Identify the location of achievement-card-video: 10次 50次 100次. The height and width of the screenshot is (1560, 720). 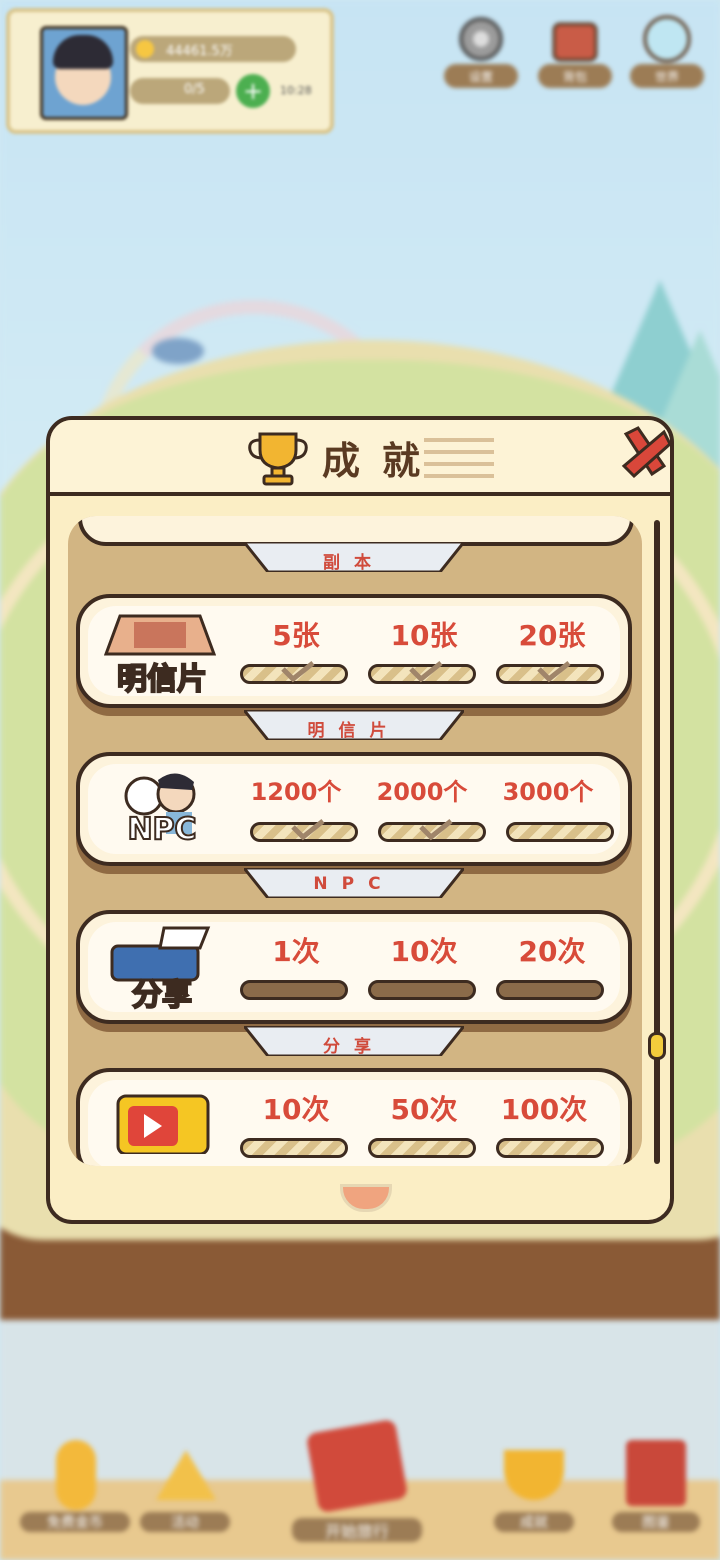
(354, 1117).